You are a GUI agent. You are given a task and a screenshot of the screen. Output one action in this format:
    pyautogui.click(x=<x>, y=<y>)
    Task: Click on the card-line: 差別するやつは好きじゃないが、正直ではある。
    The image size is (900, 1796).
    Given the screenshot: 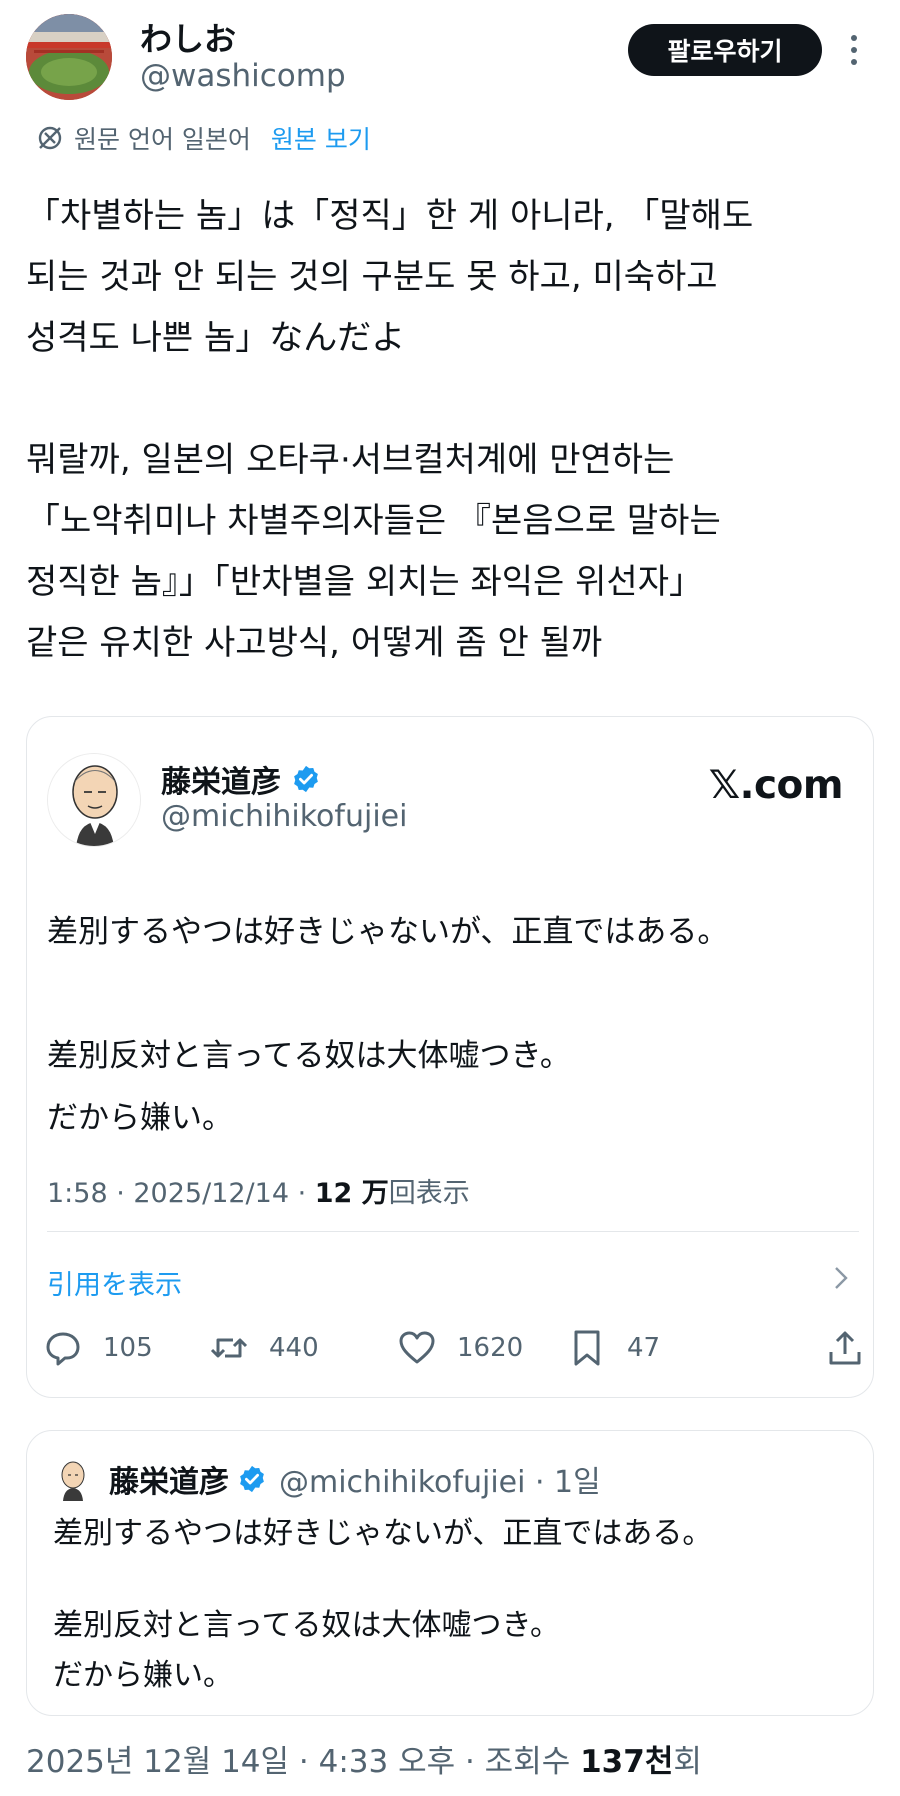 What is the action you would take?
    pyautogui.click(x=388, y=932)
    